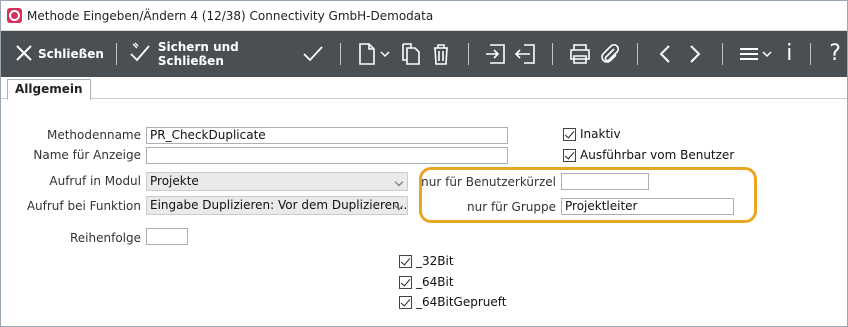 The image size is (848, 327). What do you see at coordinates (600, 134) in the screenshot?
I see `inaktiv-label: Inaktiv` at bounding box center [600, 134].